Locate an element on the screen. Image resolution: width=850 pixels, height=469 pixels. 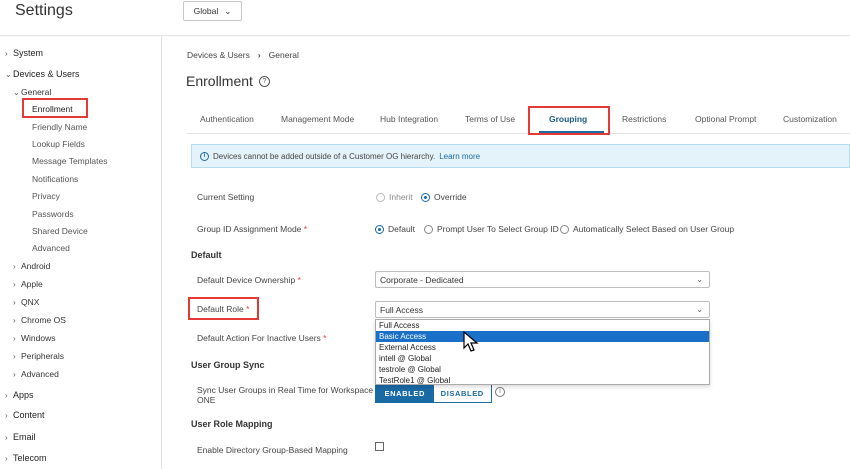
sidebar-item-peripherals: › Peripherals is located at coordinates (38, 356).